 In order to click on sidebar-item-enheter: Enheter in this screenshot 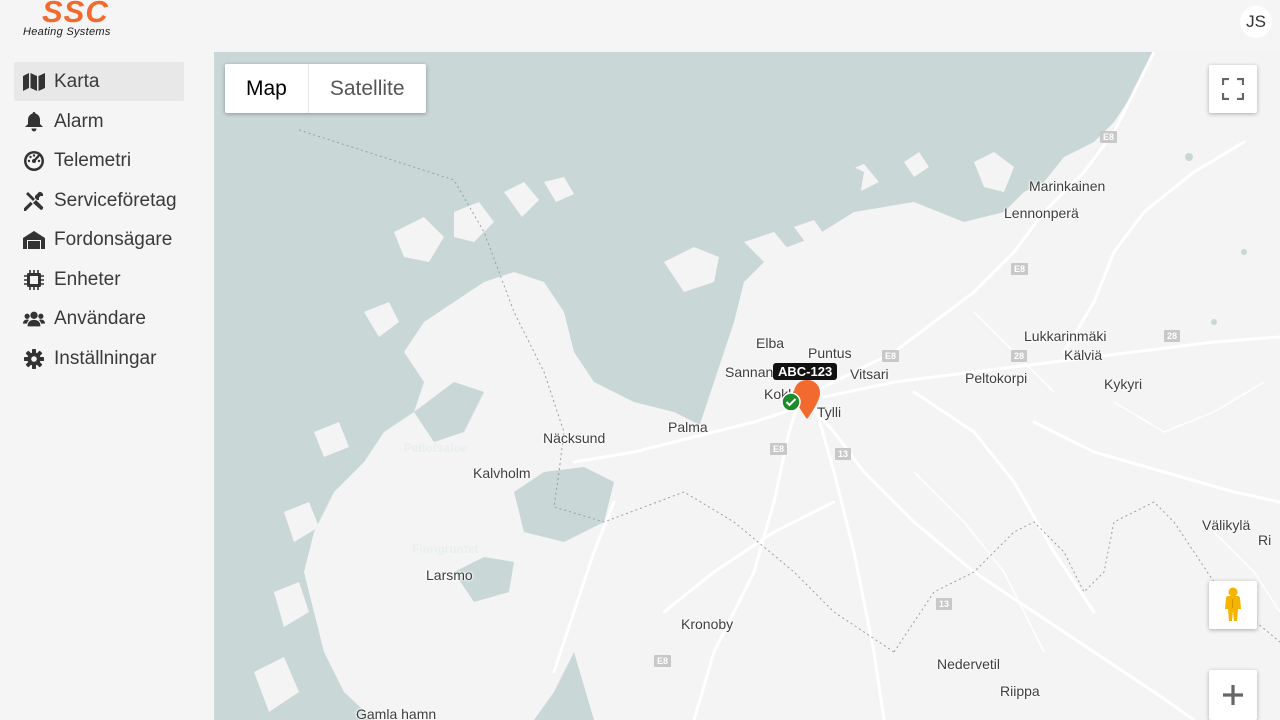, I will do `click(99, 279)`.